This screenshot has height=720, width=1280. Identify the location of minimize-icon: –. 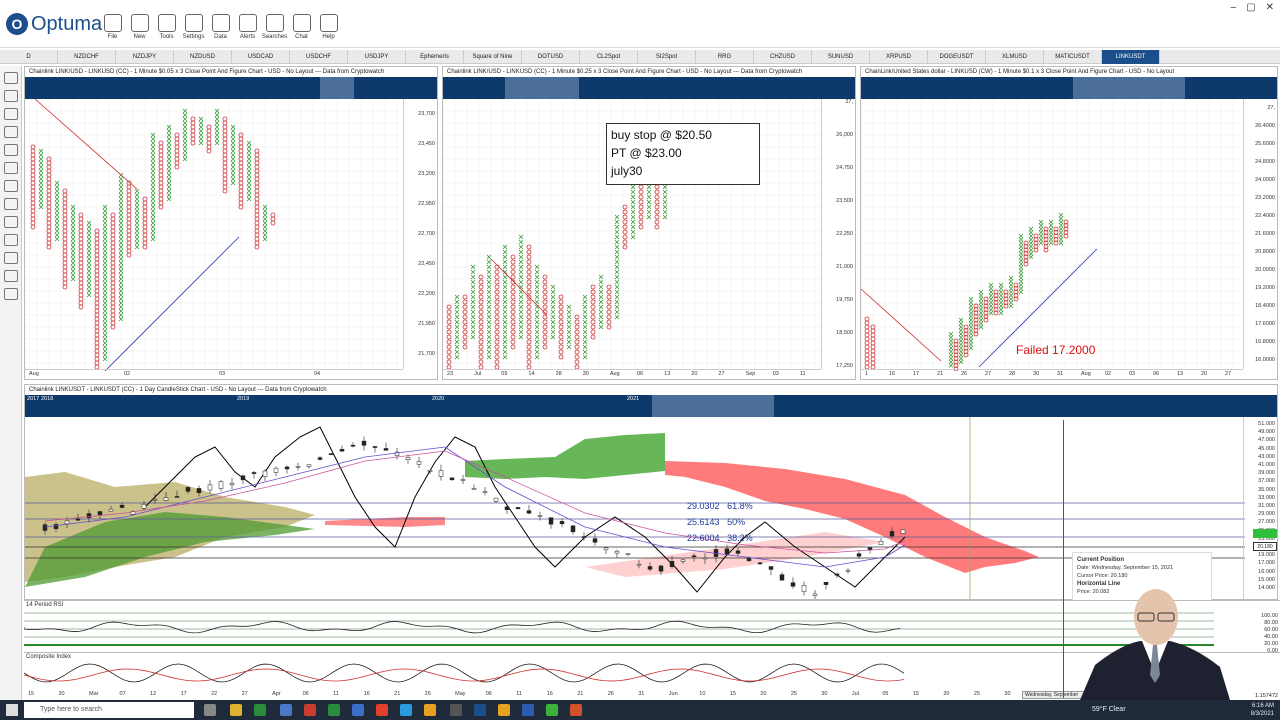
(1234, 7).